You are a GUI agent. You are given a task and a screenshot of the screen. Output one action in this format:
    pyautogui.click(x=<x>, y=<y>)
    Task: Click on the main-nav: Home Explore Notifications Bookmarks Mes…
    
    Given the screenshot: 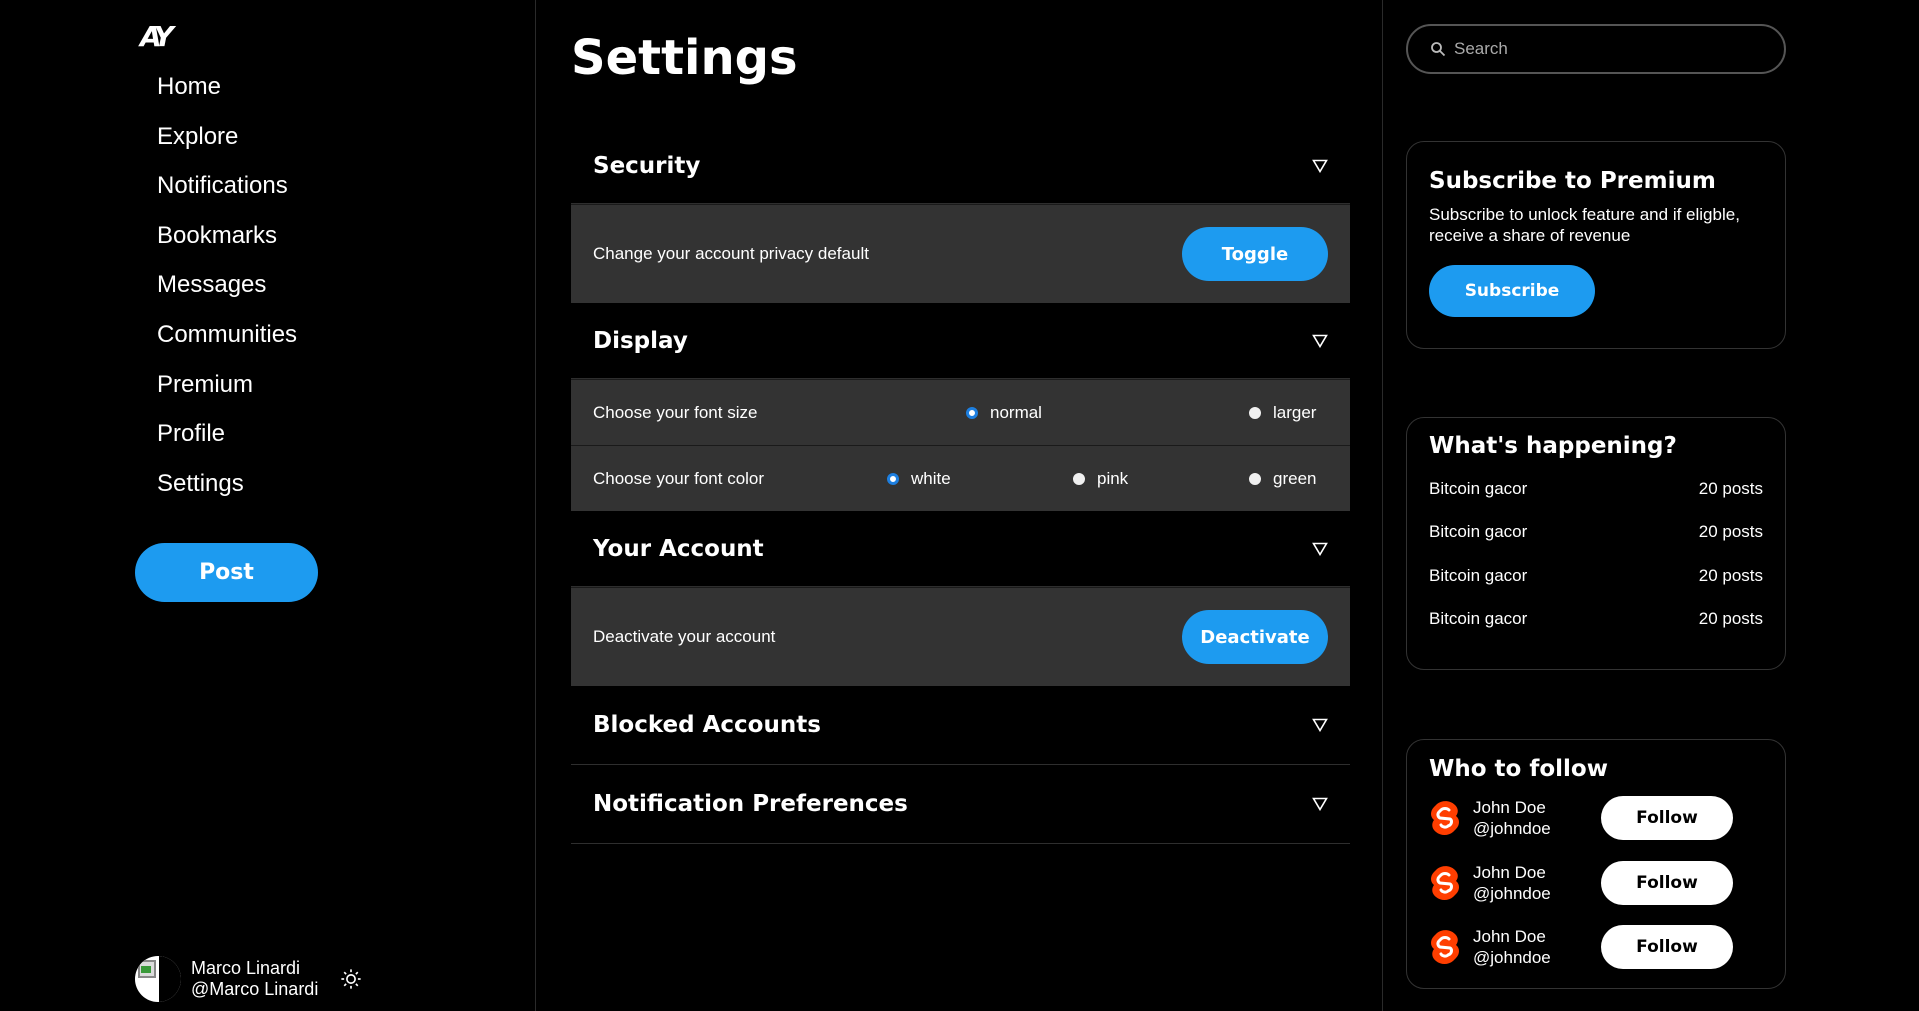 What is the action you would take?
    pyautogui.click(x=227, y=293)
    